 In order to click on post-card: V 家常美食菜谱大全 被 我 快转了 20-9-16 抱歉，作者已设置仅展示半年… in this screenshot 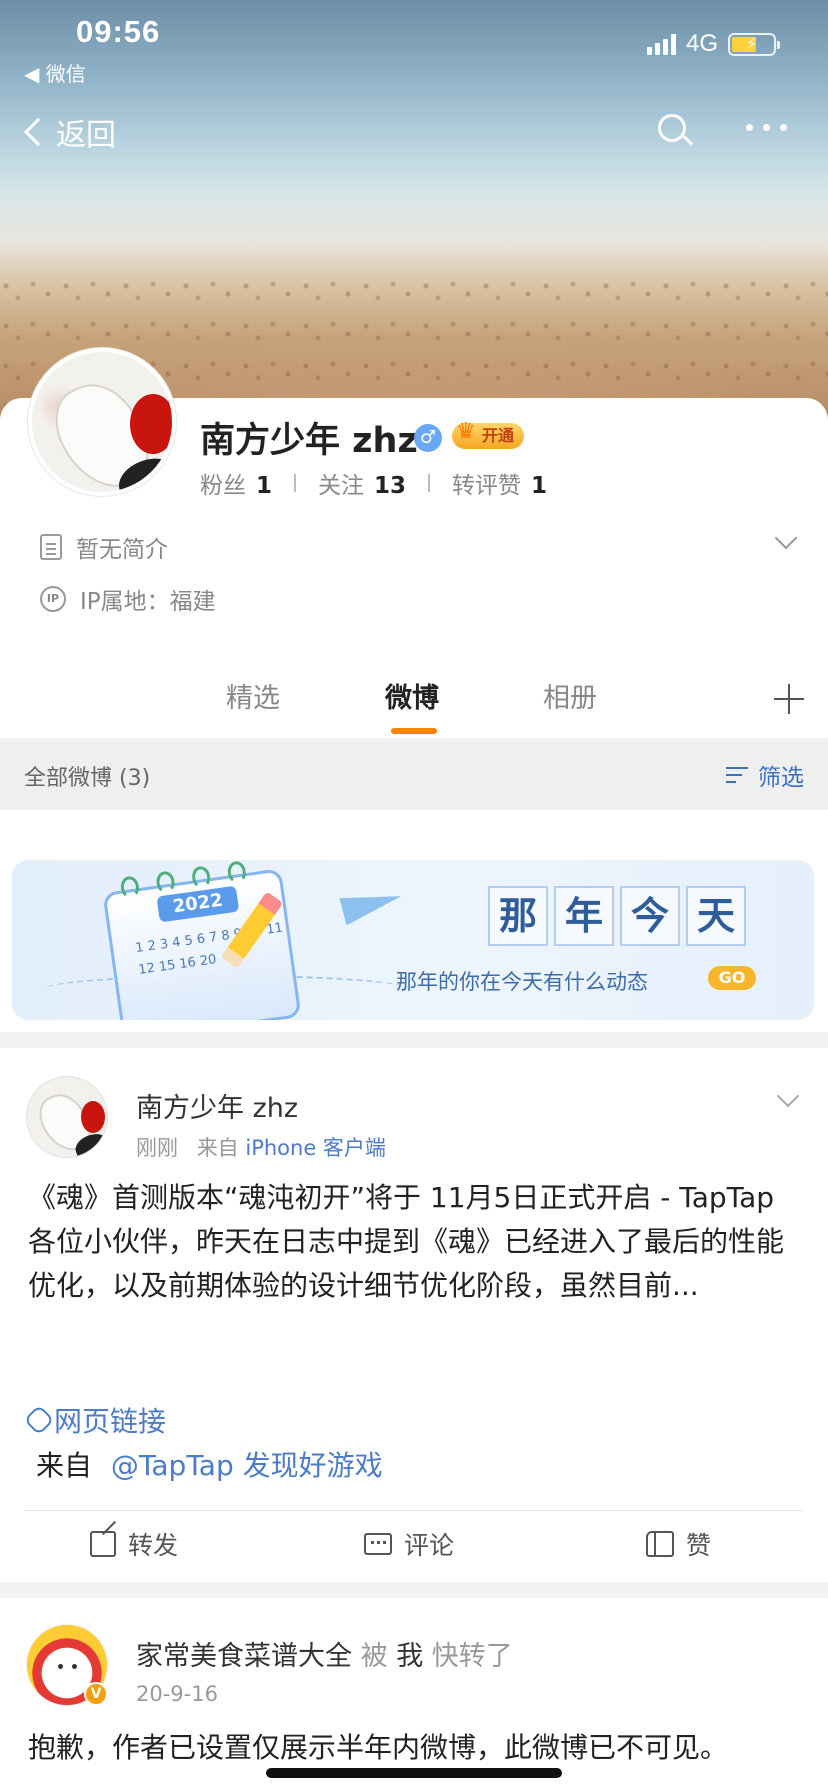, I will do `click(414, 1695)`.